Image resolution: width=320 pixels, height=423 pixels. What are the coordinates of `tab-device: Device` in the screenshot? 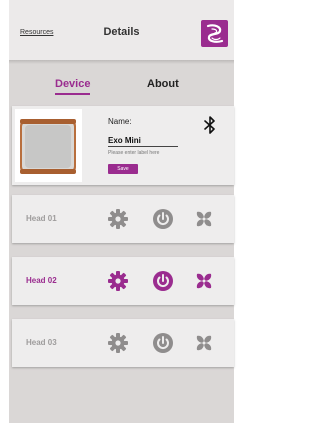 It's located at (73, 86).